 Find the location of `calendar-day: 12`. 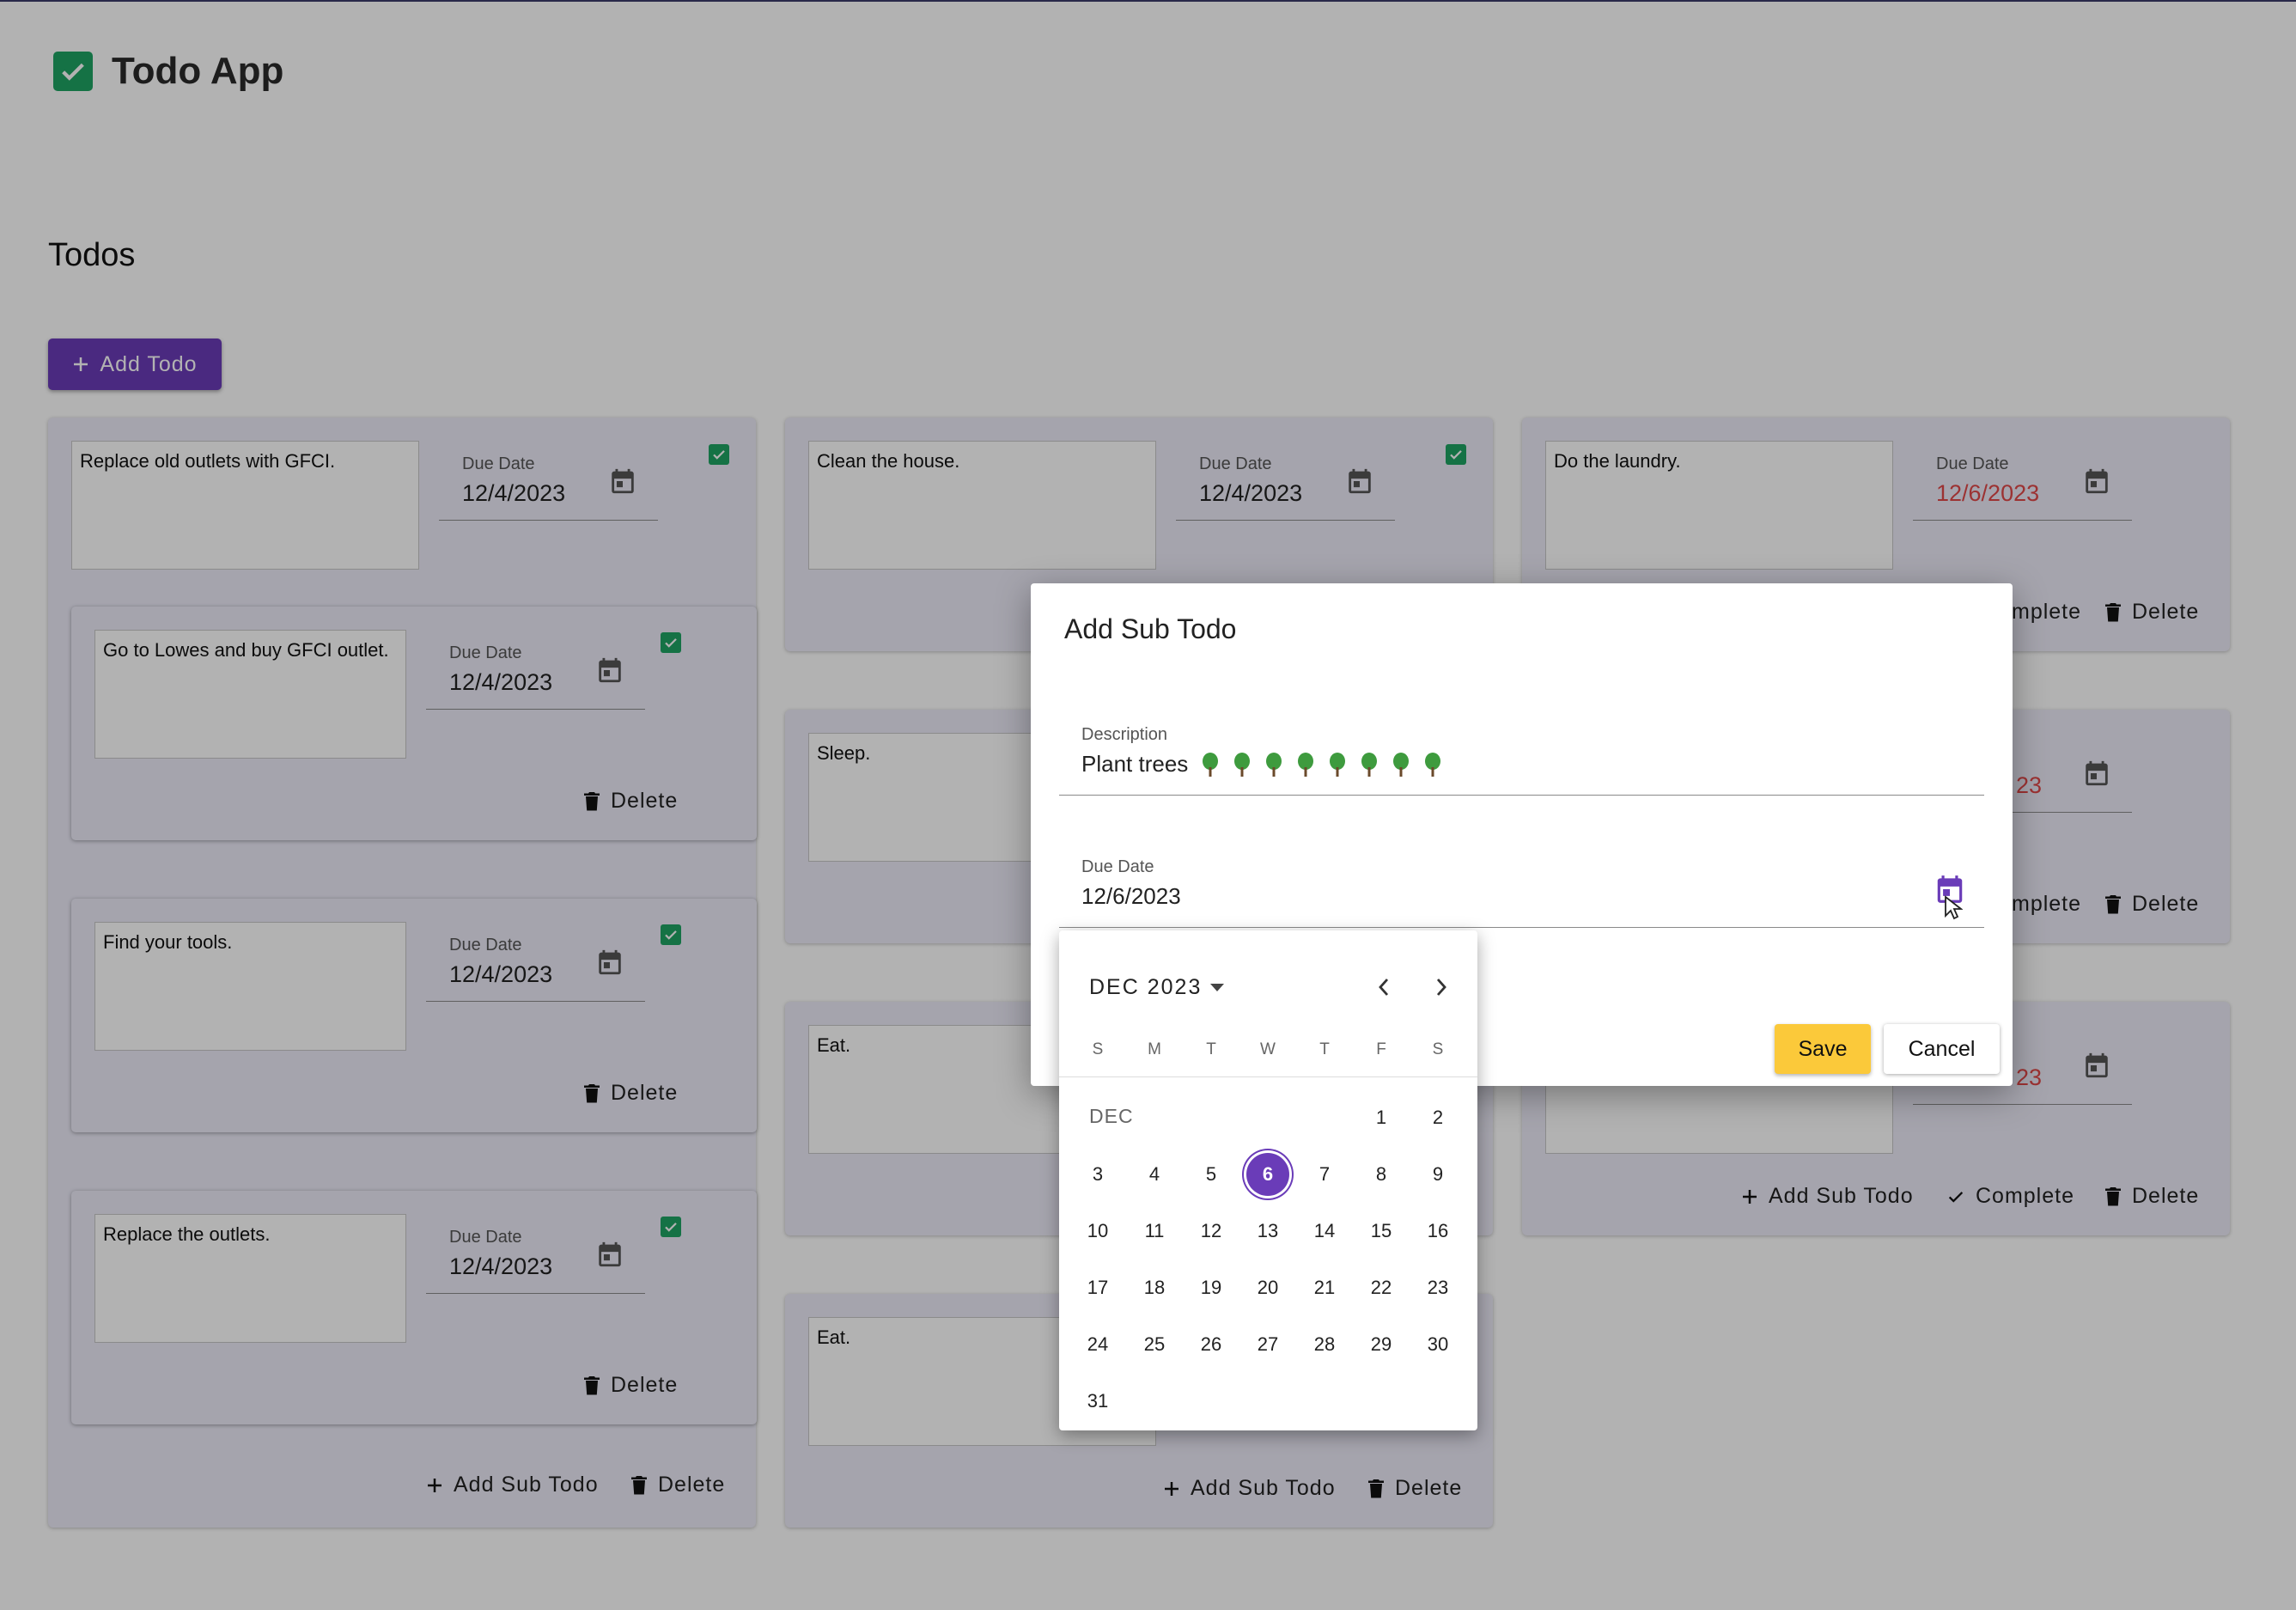

calendar-day: 12 is located at coordinates (1211, 1231).